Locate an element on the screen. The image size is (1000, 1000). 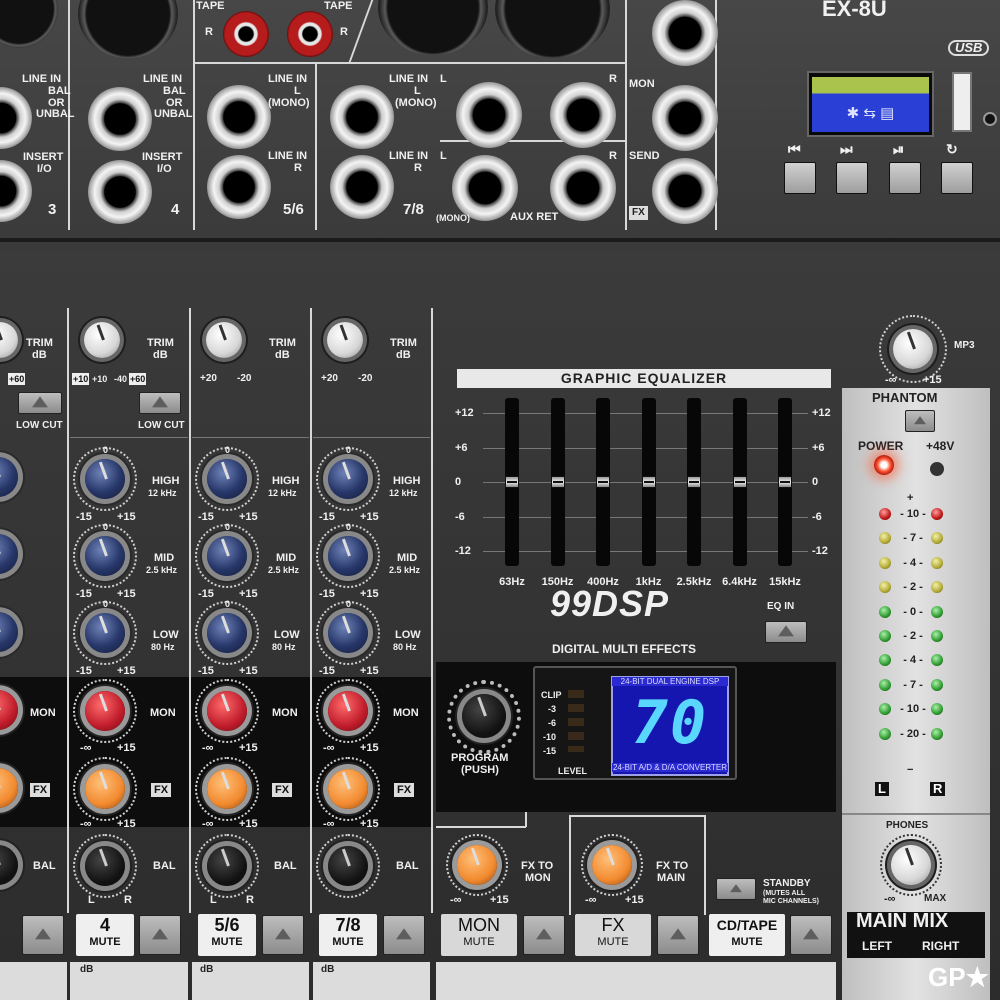
trim-scale: +60 is located at coordinates (17, 379).